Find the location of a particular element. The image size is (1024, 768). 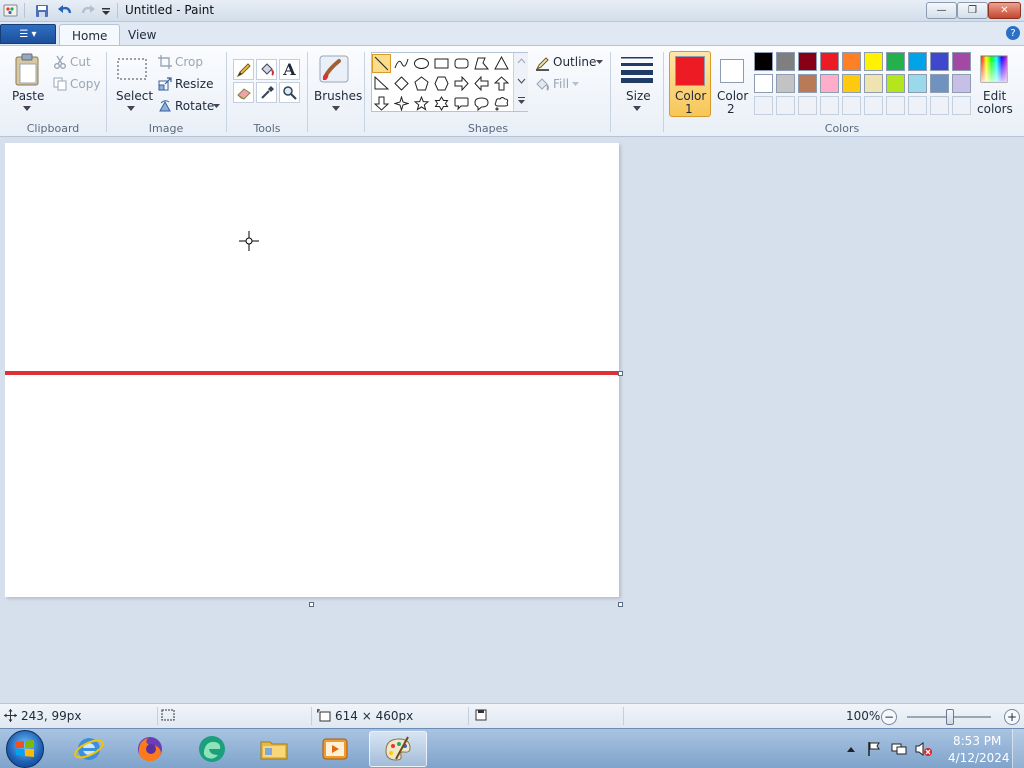

rotate-icon is located at coordinates (165, 106).